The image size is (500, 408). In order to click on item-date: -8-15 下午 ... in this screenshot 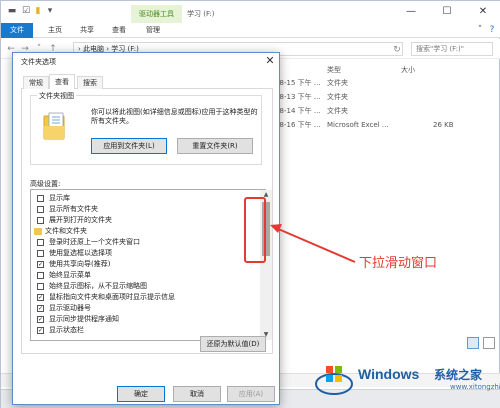, I will do `click(299, 83)`.